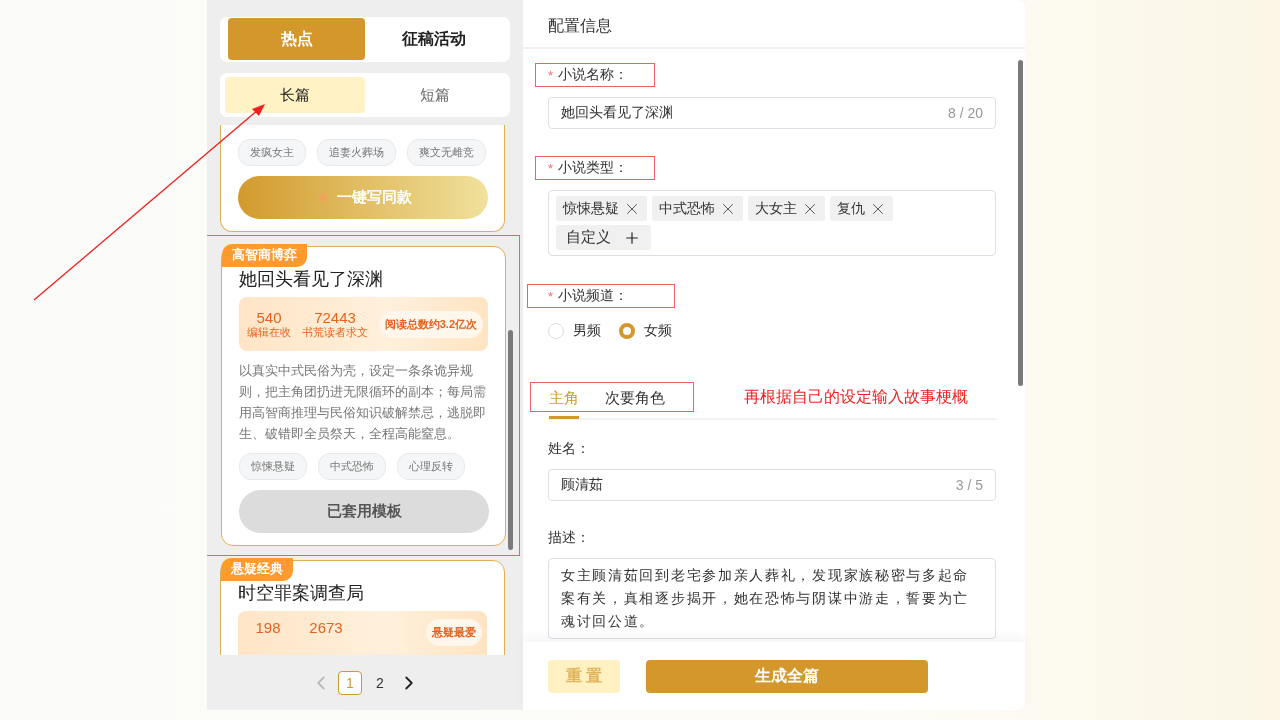 The height and width of the screenshot is (720, 1280). Describe the element at coordinates (446, 152) in the screenshot. I see `tag: 爽文无雌竞` at that location.